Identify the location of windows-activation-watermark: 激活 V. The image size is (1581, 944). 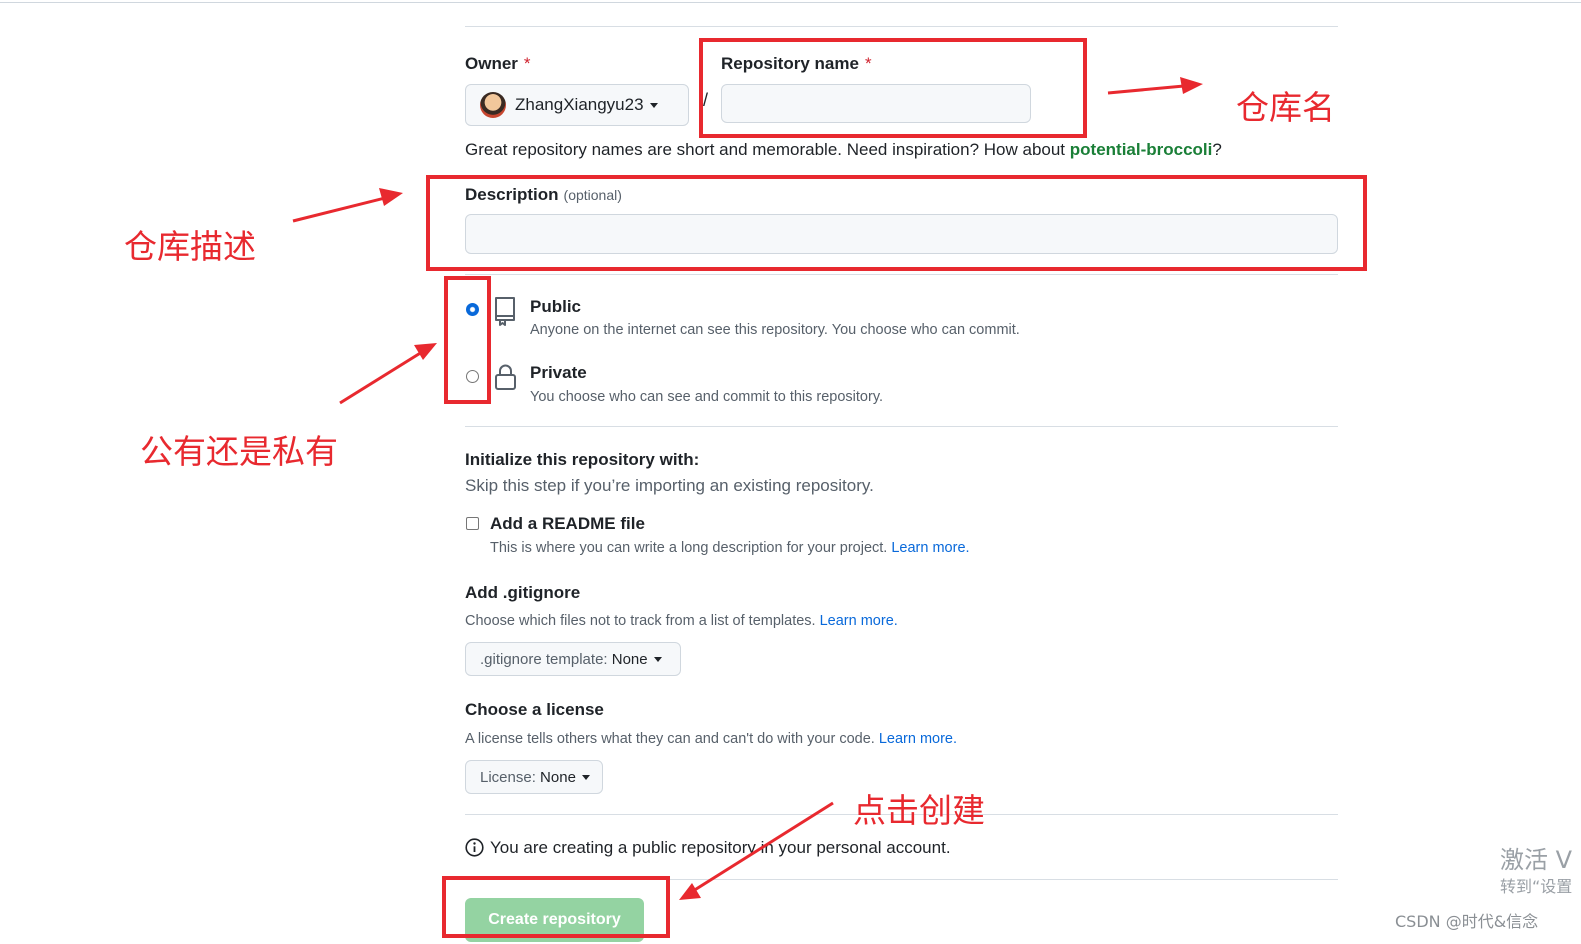
(1536, 860).